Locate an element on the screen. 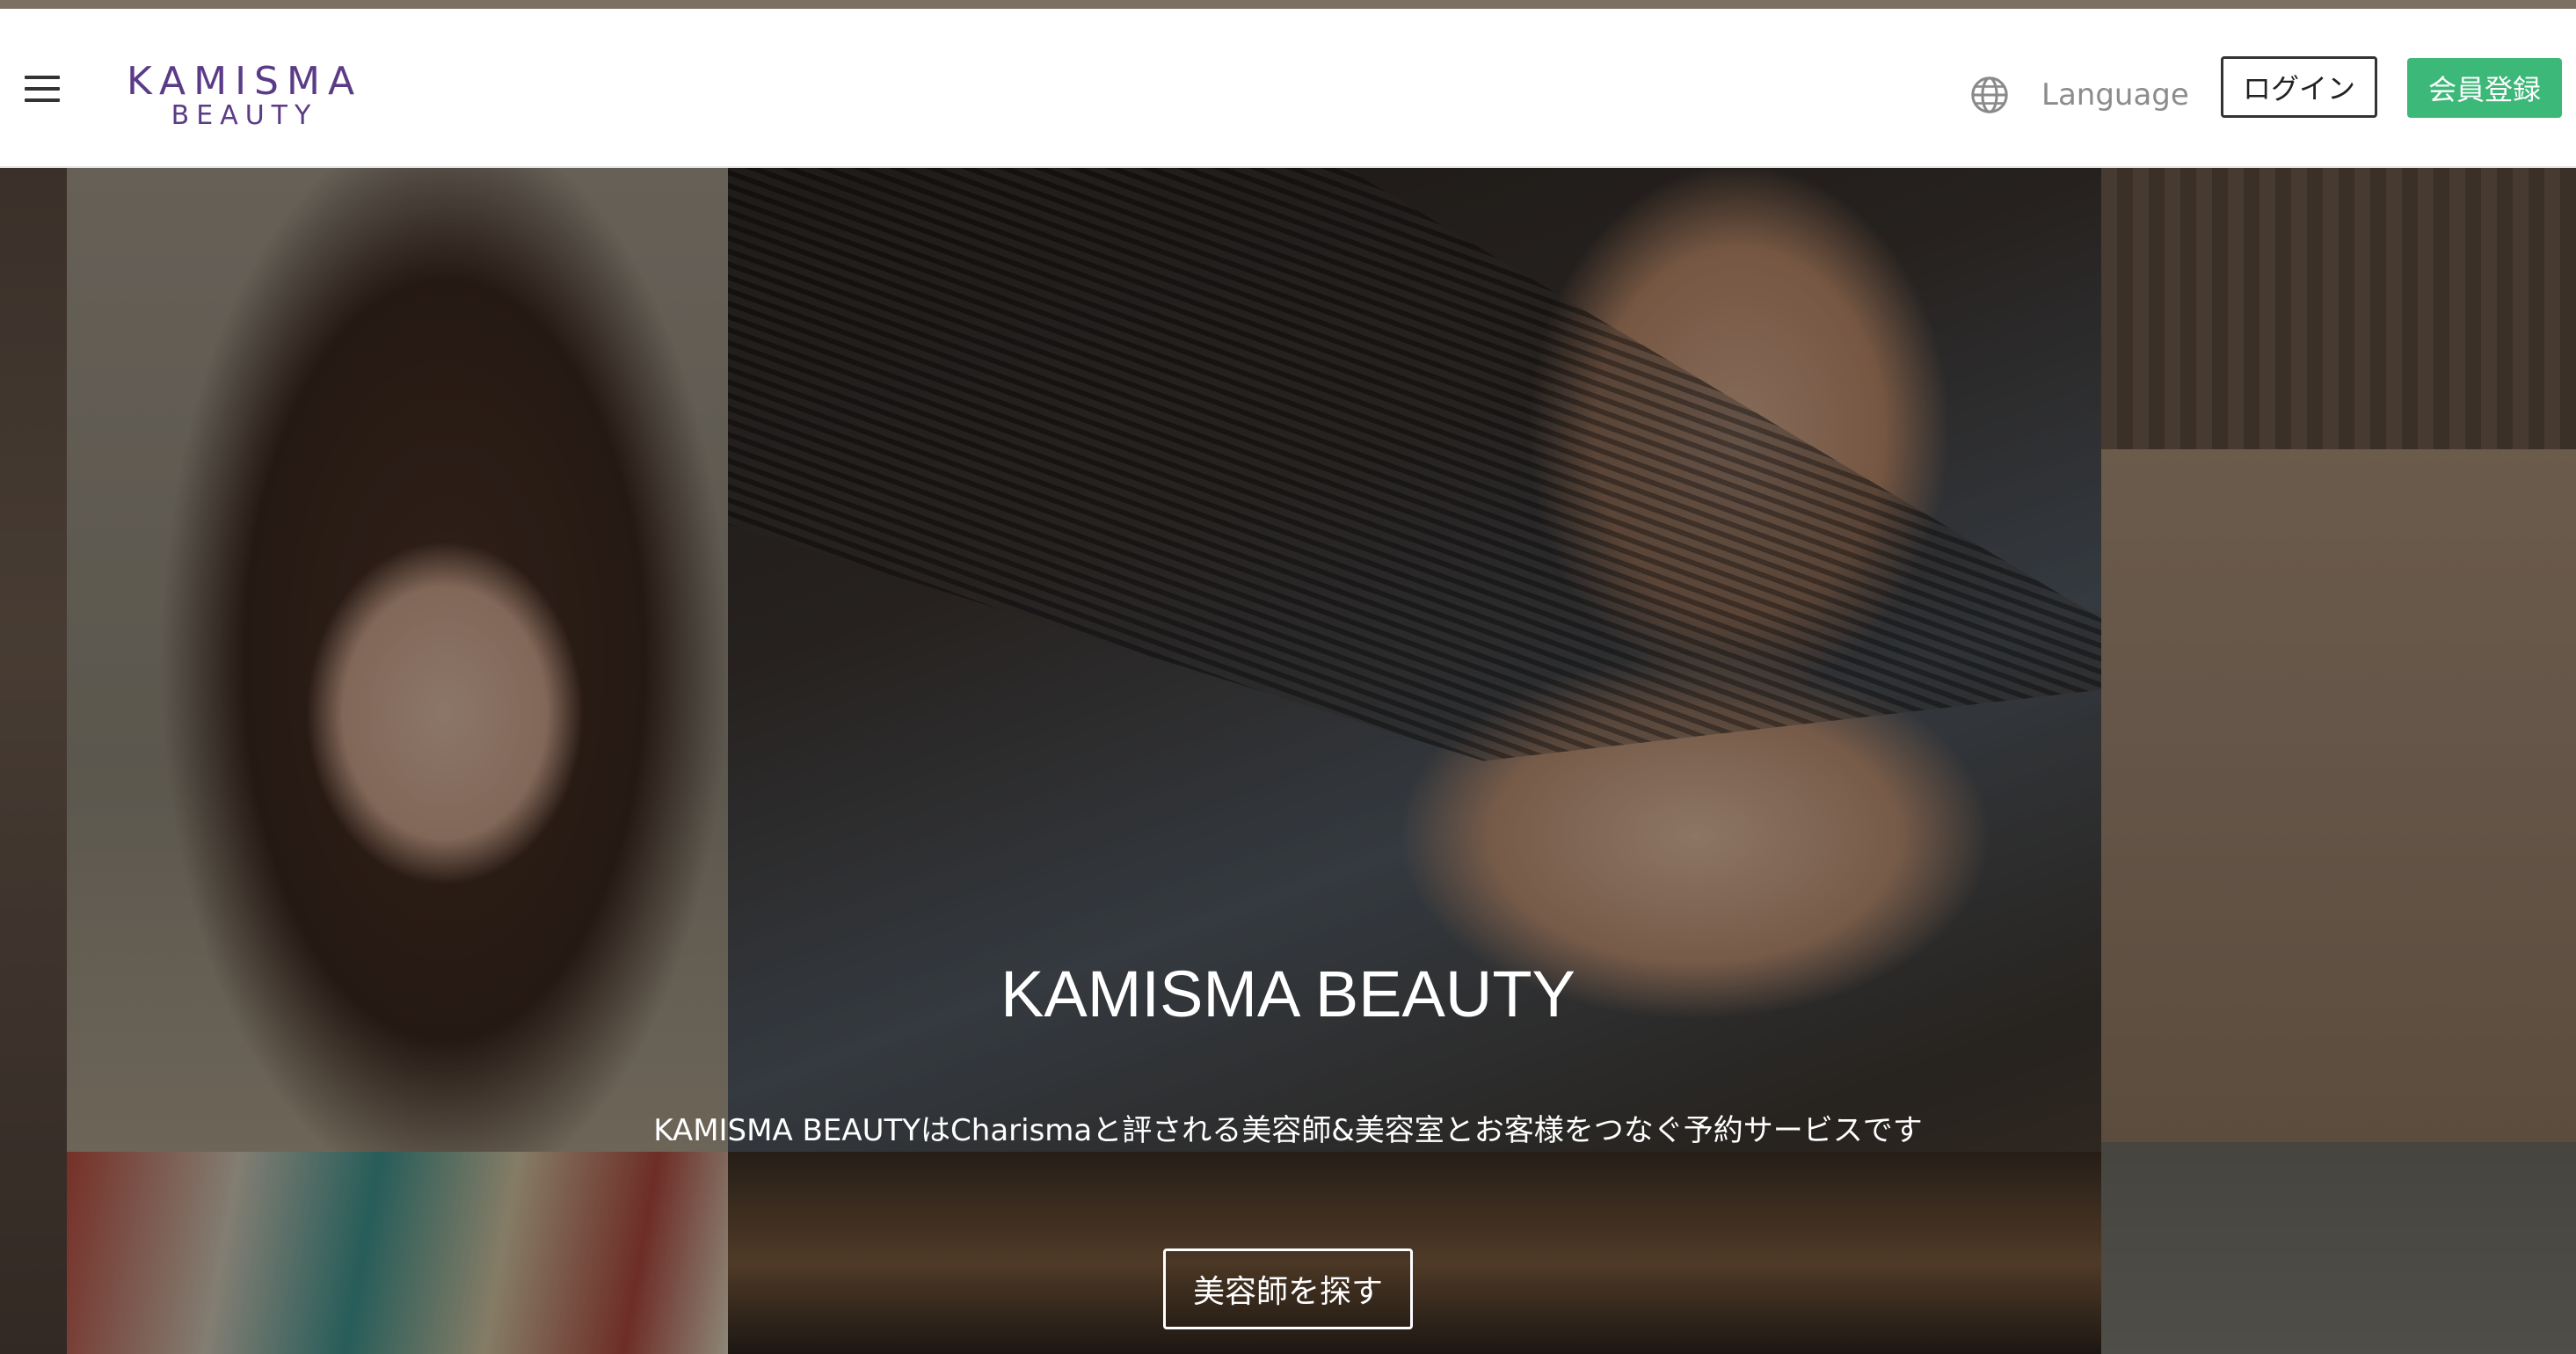 This screenshot has height=1354, width=2576. logo-main-text: KAMISMA is located at coordinates (244, 81).